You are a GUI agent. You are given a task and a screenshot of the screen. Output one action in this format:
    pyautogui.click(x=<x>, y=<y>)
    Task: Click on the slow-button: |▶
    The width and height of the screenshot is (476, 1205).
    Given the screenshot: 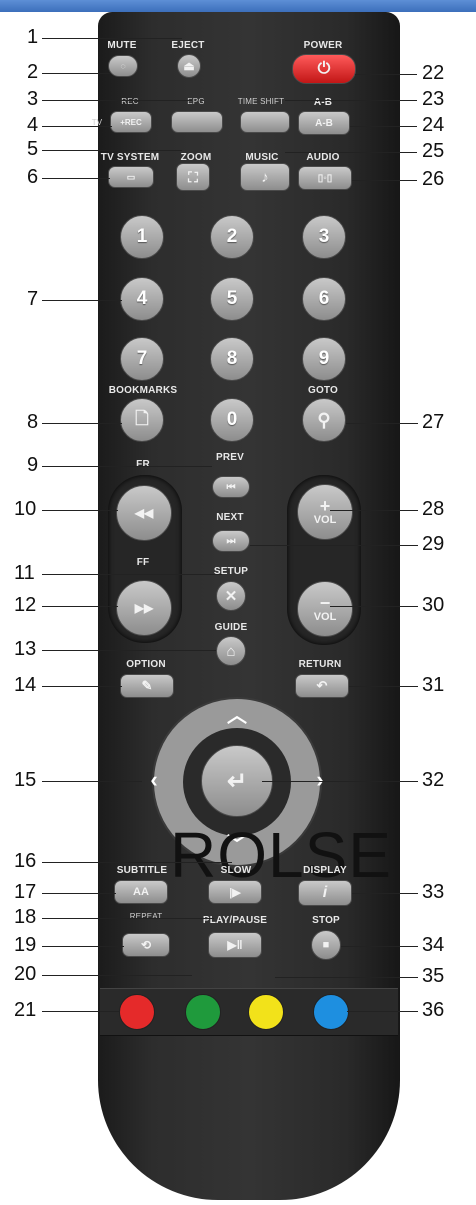 What is the action you would take?
    pyautogui.click(x=235, y=892)
    